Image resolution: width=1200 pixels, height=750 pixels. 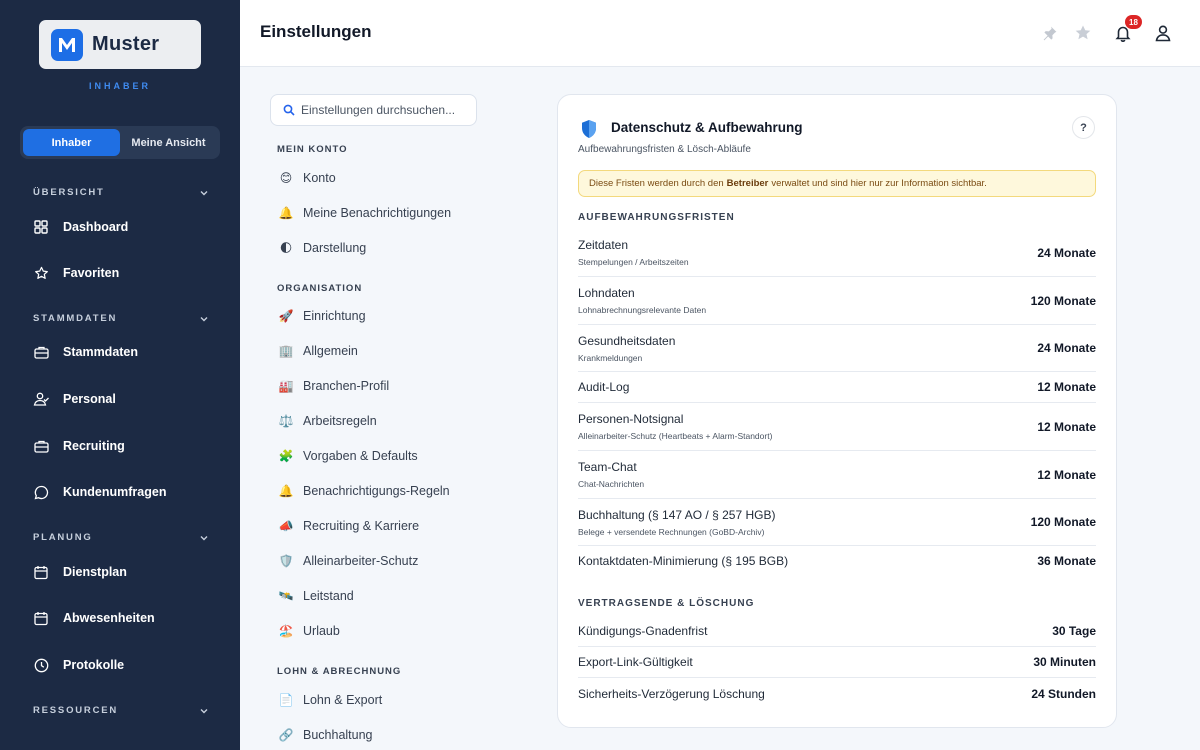 I want to click on settings-item-arbeitsregeln: ⚖️ Arbeitsregeln, so click(x=377, y=421).